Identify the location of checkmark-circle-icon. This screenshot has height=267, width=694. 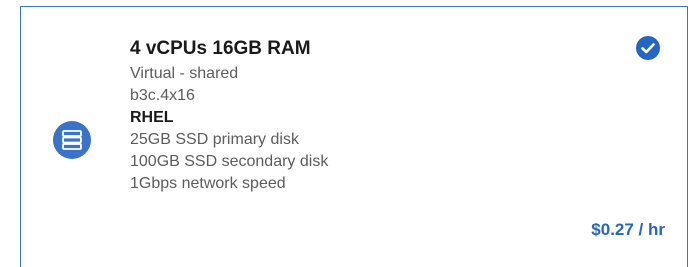
(648, 48).